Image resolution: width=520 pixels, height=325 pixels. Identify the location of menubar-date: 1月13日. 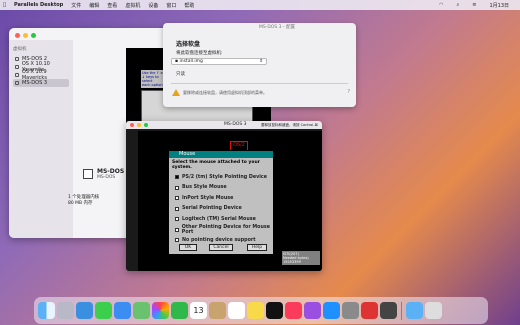
(499, 5).